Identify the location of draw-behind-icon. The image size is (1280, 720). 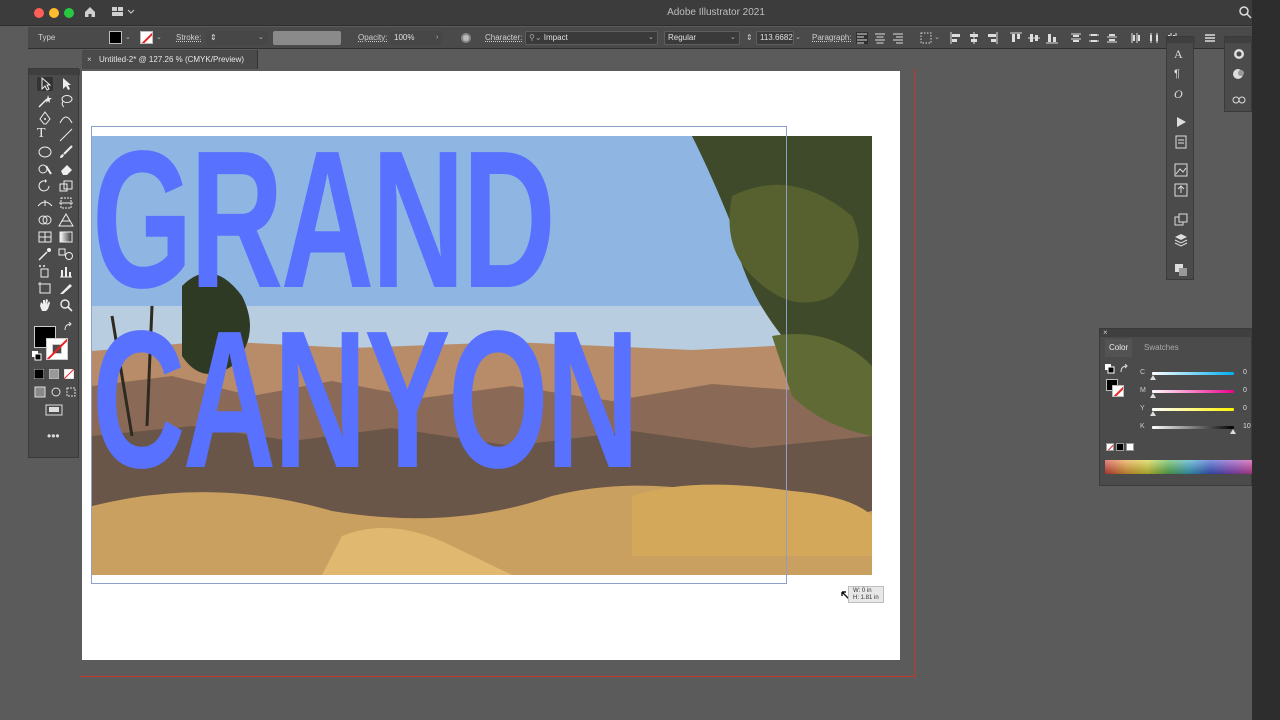
(56, 392).